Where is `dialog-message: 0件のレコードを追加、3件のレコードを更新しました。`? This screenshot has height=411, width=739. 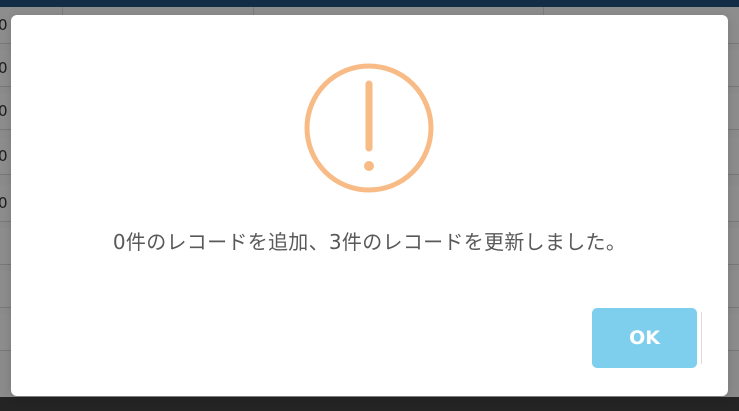 dialog-message: 0件のレコードを追加、3件のレコードを更新しました。 is located at coordinates (369, 242).